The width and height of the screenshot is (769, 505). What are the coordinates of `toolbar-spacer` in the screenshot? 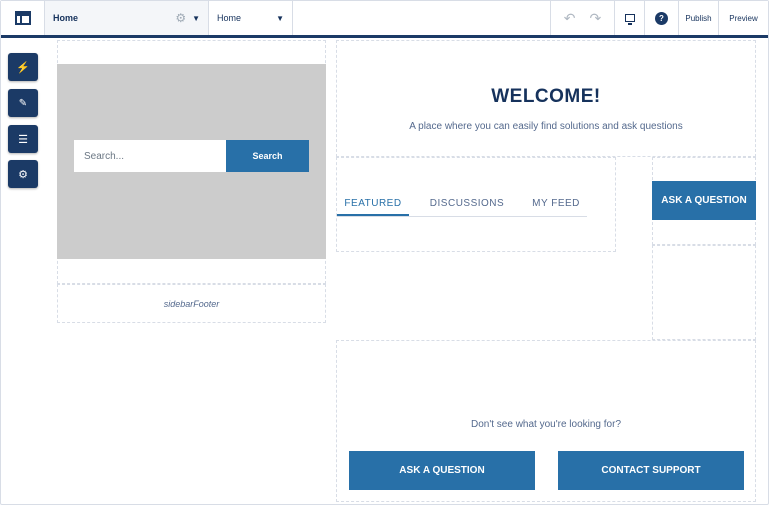 It's located at (422, 18).